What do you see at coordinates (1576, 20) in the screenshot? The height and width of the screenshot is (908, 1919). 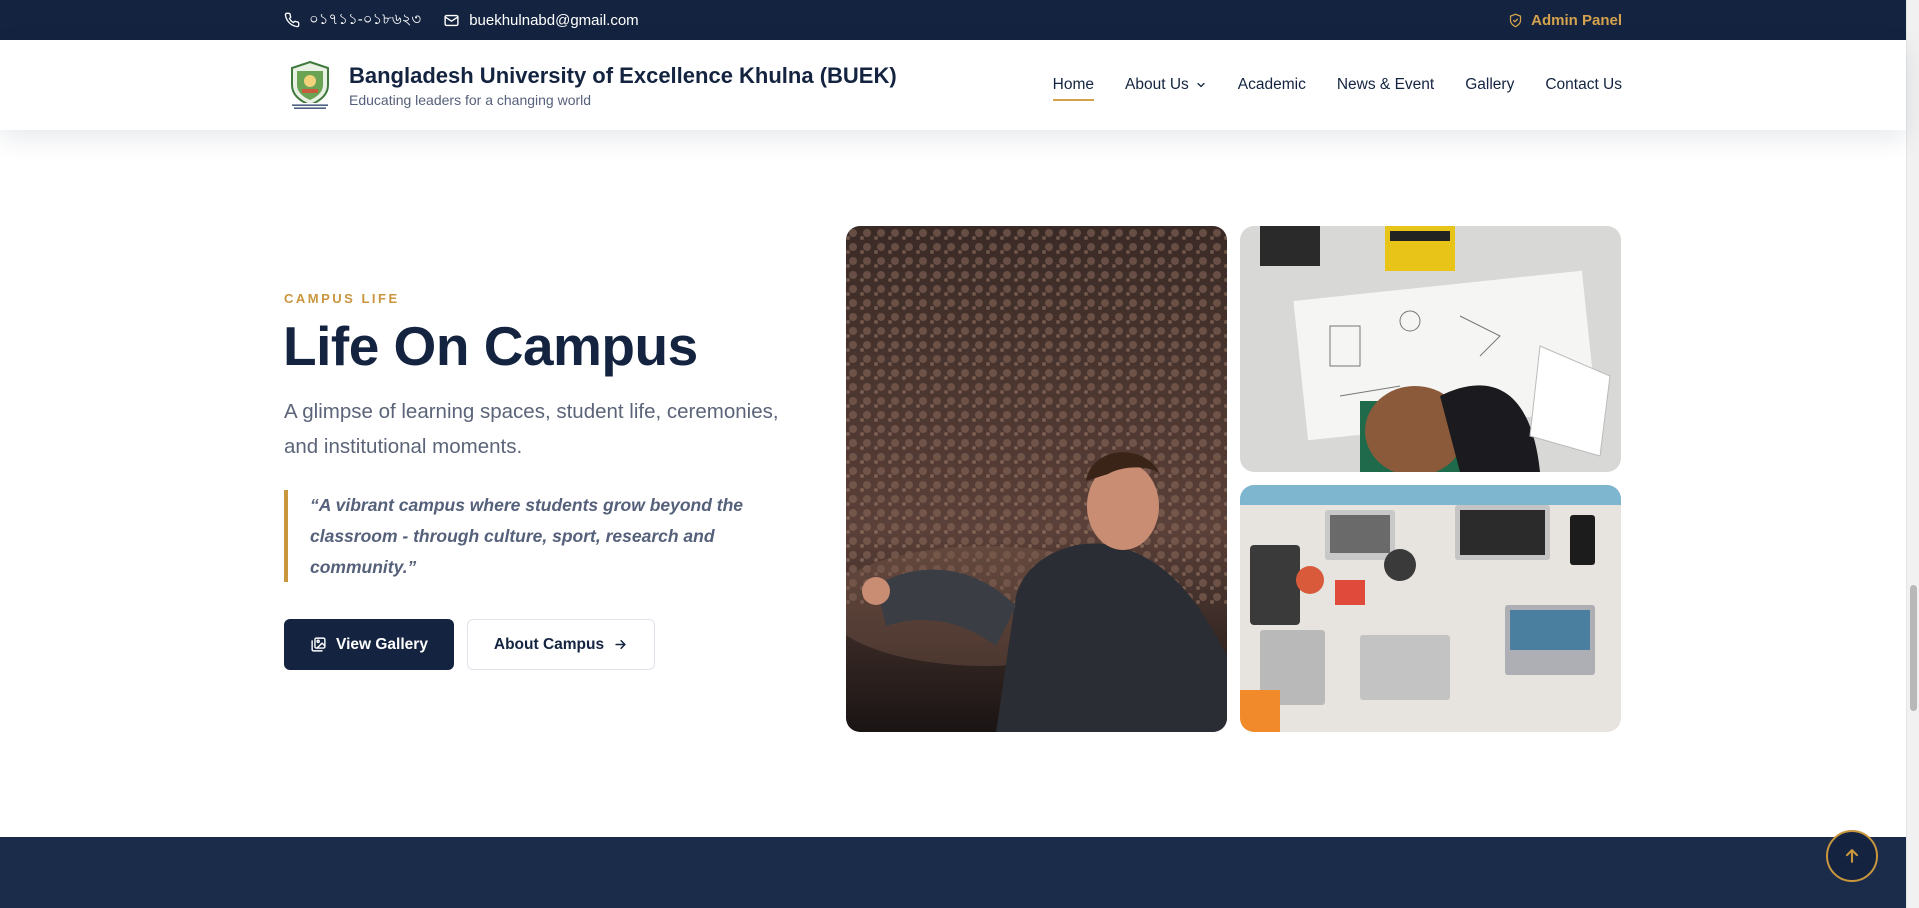 I see `admin-panel-label: Admin Panel` at bounding box center [1576, 20].